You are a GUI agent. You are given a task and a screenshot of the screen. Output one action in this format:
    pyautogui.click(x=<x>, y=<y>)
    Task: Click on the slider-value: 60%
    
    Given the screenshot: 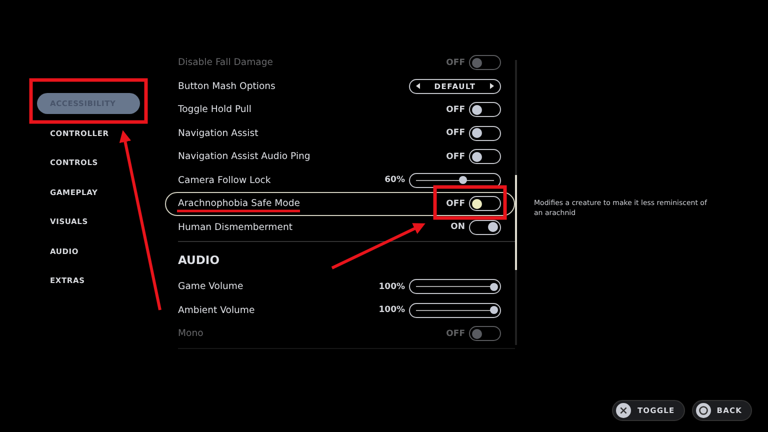 What is the action you would take?
    pyautogui.click(x=394, y=180)
    